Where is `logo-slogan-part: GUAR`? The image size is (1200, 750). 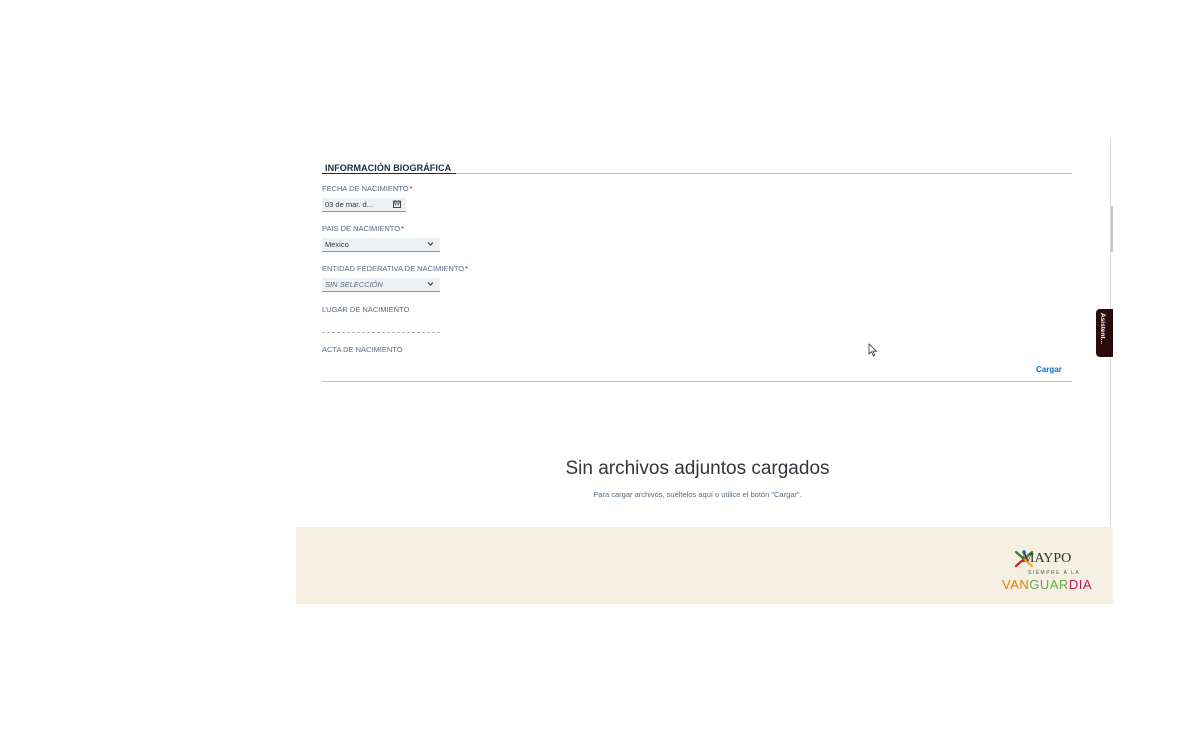 logo-slogan-part: GUAR is located at coordinates (1049, 584).